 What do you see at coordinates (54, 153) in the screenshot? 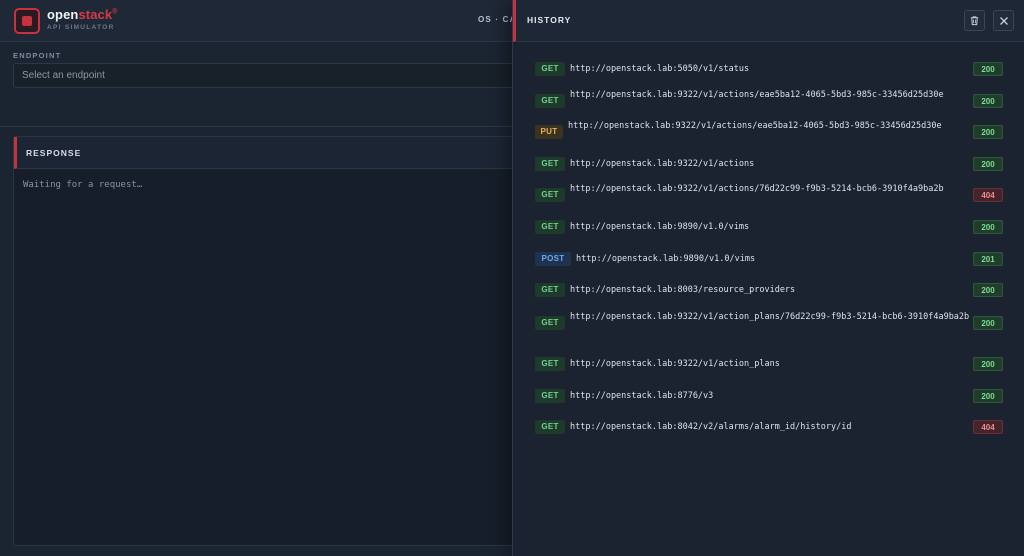
I see `response-title: RESPONSE` at bounding box center [54, 153].